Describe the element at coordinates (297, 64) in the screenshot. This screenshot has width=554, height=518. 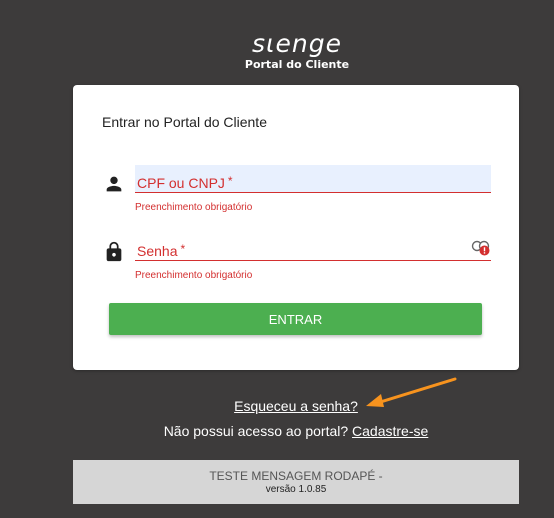
I see `logo-subtitle: Portal do Cliente` at that location.